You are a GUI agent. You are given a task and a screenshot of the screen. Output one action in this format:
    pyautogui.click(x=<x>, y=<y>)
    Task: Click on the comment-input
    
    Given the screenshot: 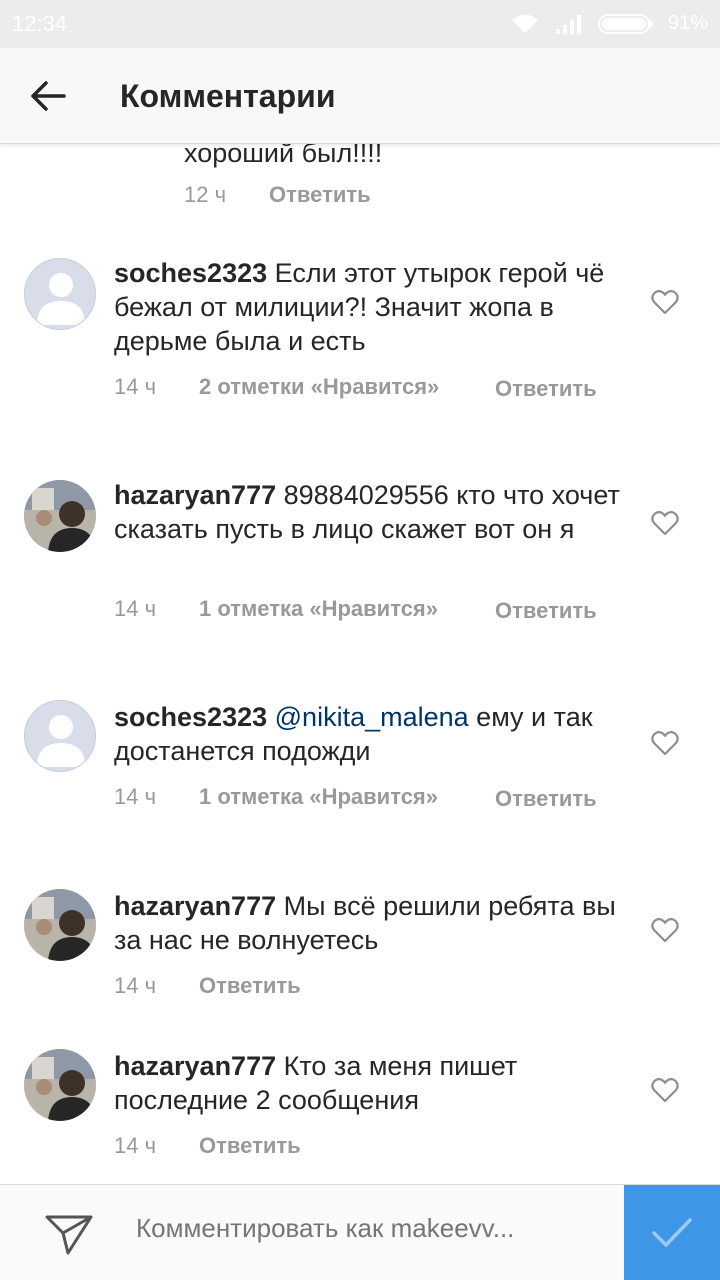 What is the action you would take?
    pyautogui.click(x=366, y=1228)
    